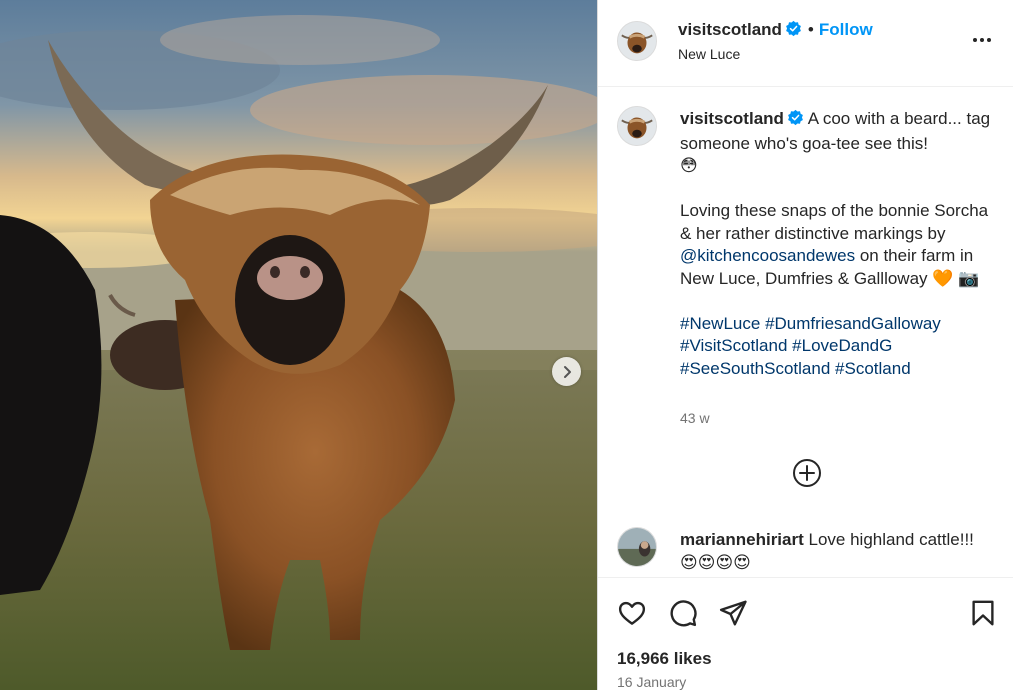  I want to click on bookmark-icon, so click(983, 613).